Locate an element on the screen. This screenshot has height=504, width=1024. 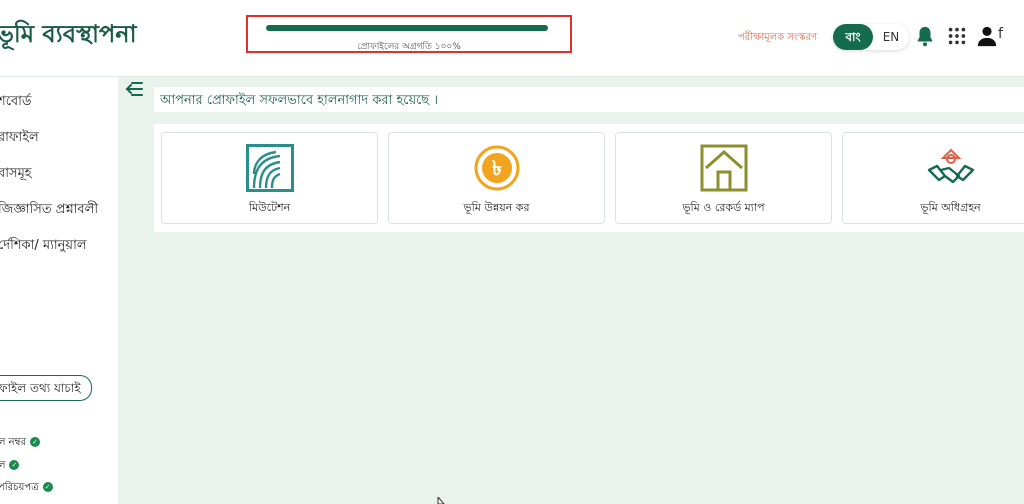
lang-english-button: EN is located at coordinates (891, 37).